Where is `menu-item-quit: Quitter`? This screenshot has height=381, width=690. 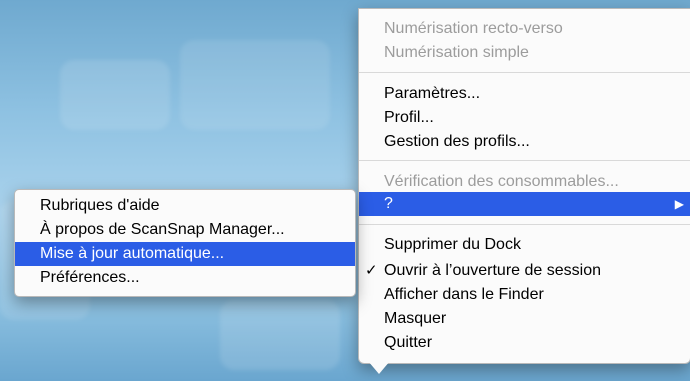 menu-item-quit: Quitter is located at coordinates (524, 343).